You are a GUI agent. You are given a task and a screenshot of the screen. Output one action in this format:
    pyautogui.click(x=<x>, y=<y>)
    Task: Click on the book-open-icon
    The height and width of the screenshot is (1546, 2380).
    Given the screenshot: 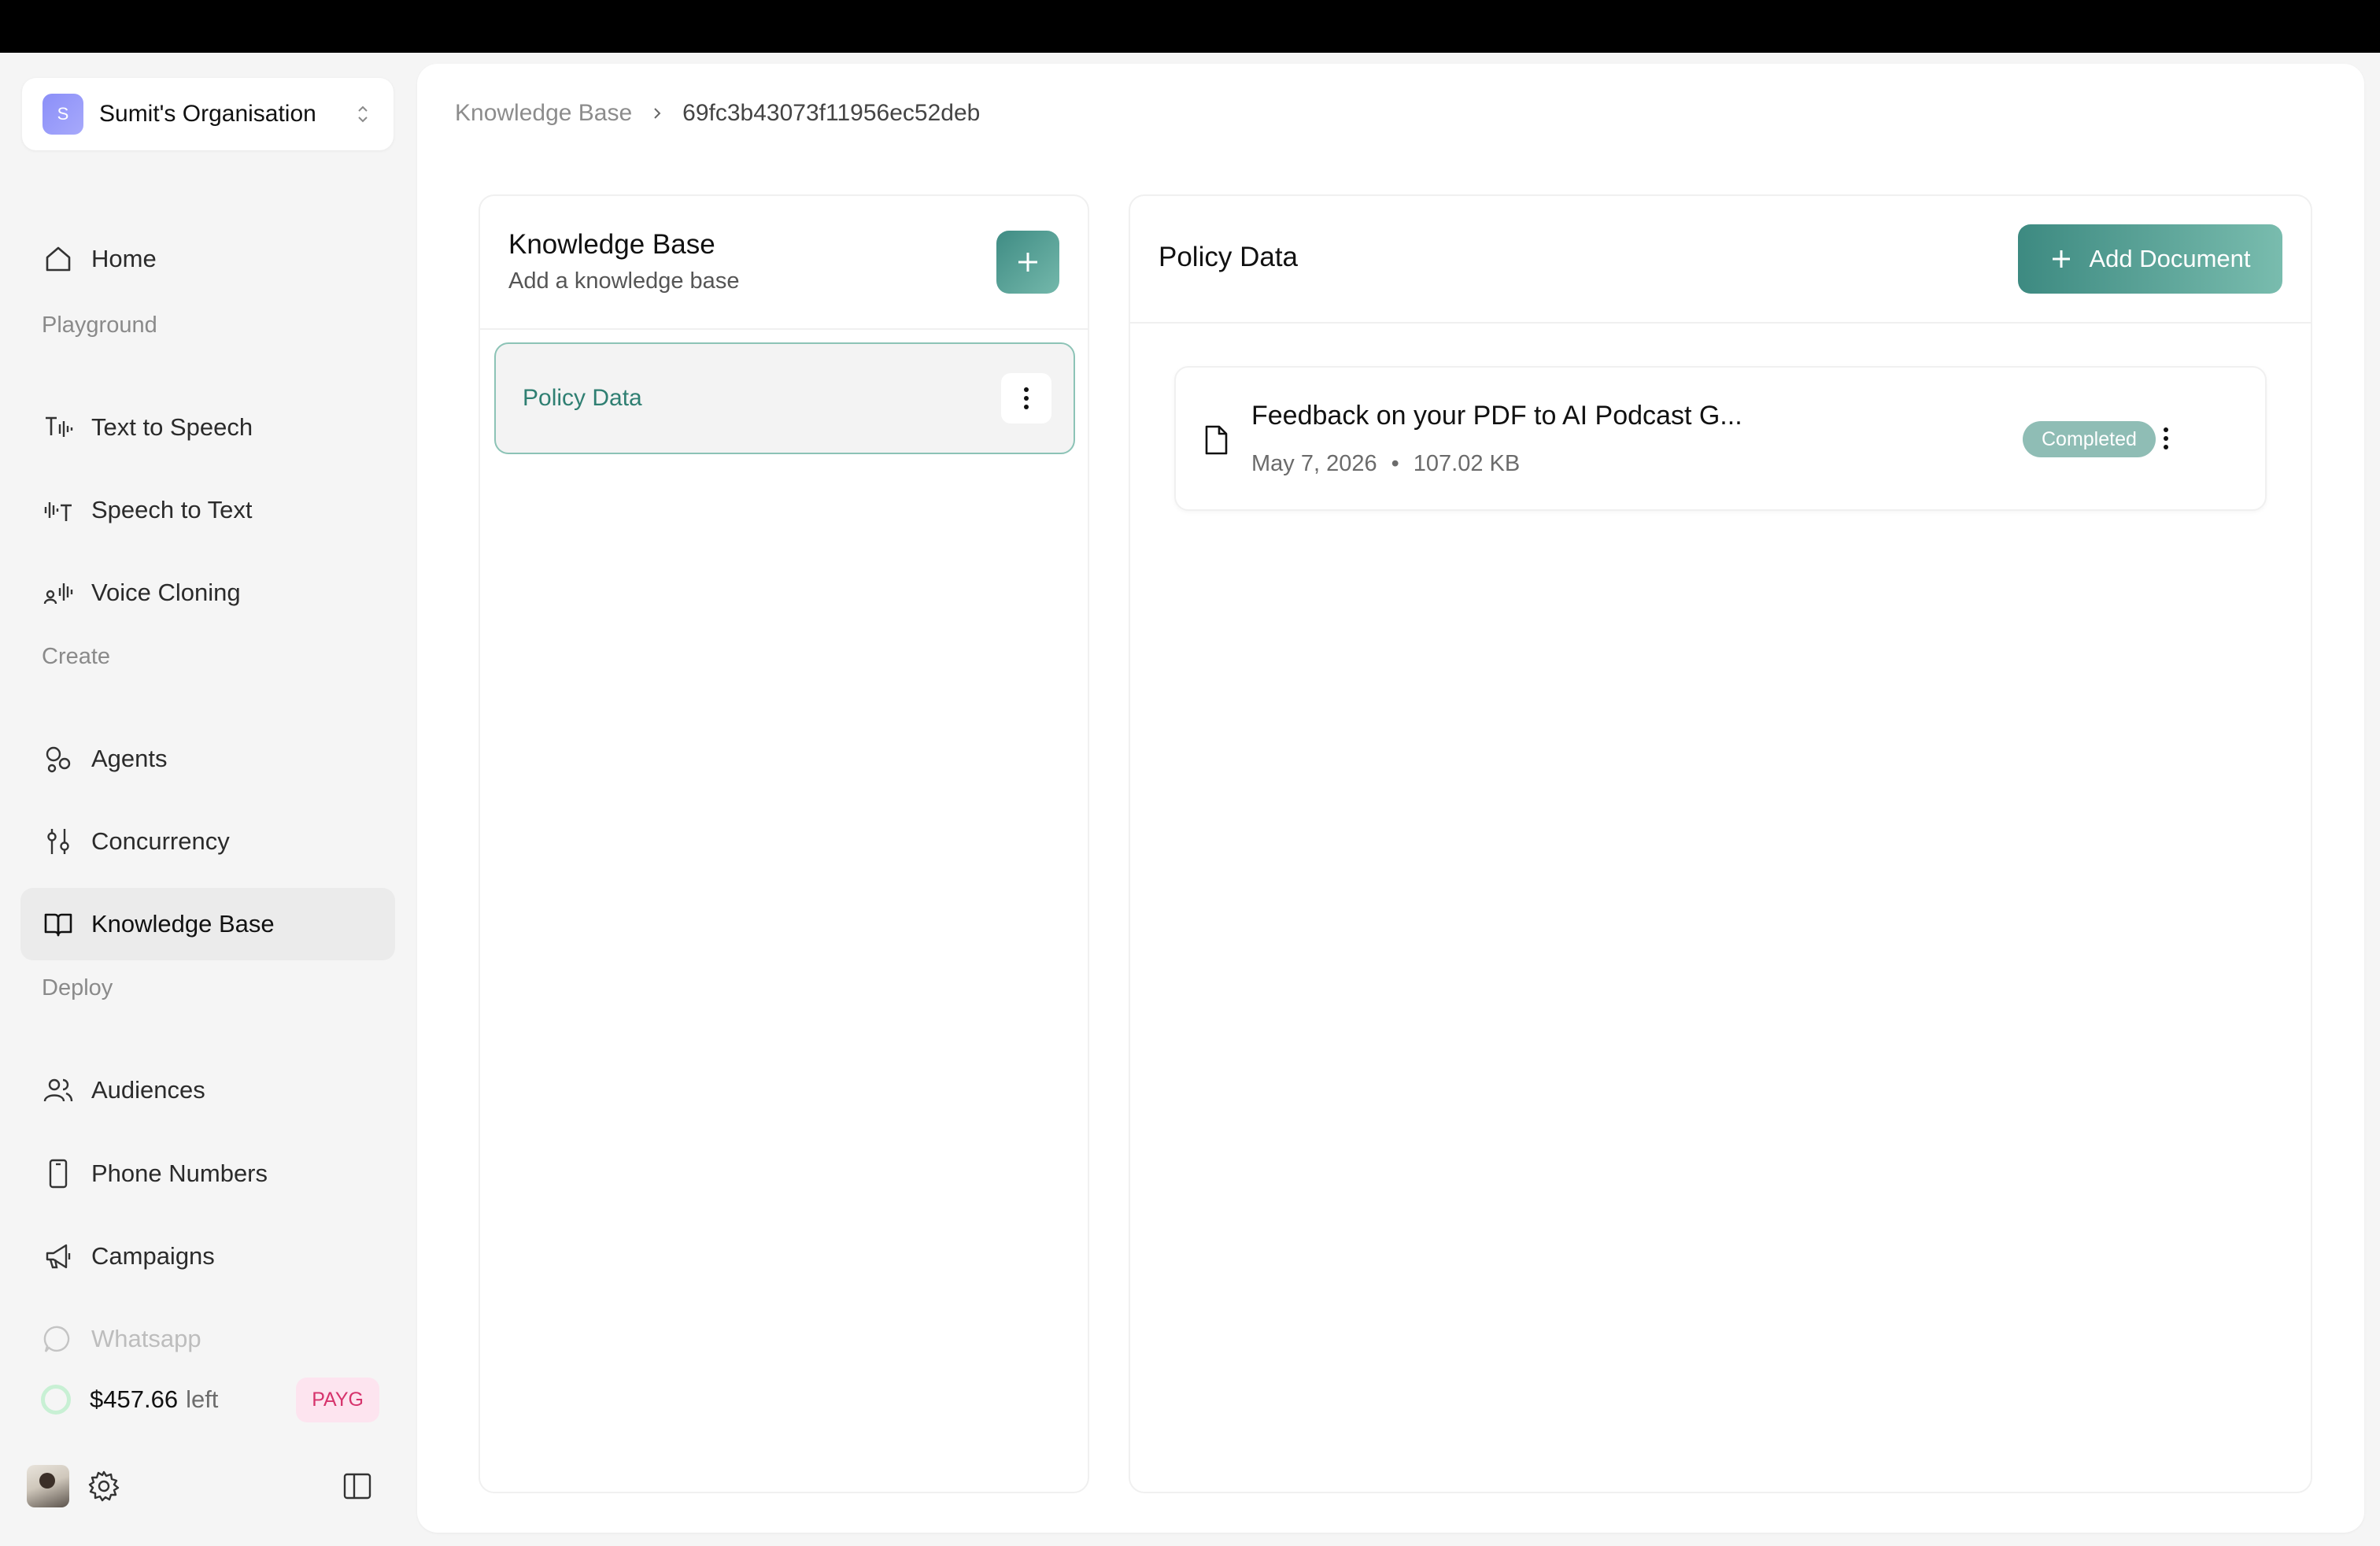 What is the action you would take?
    pyautogui.click(x=58, y=925)
    